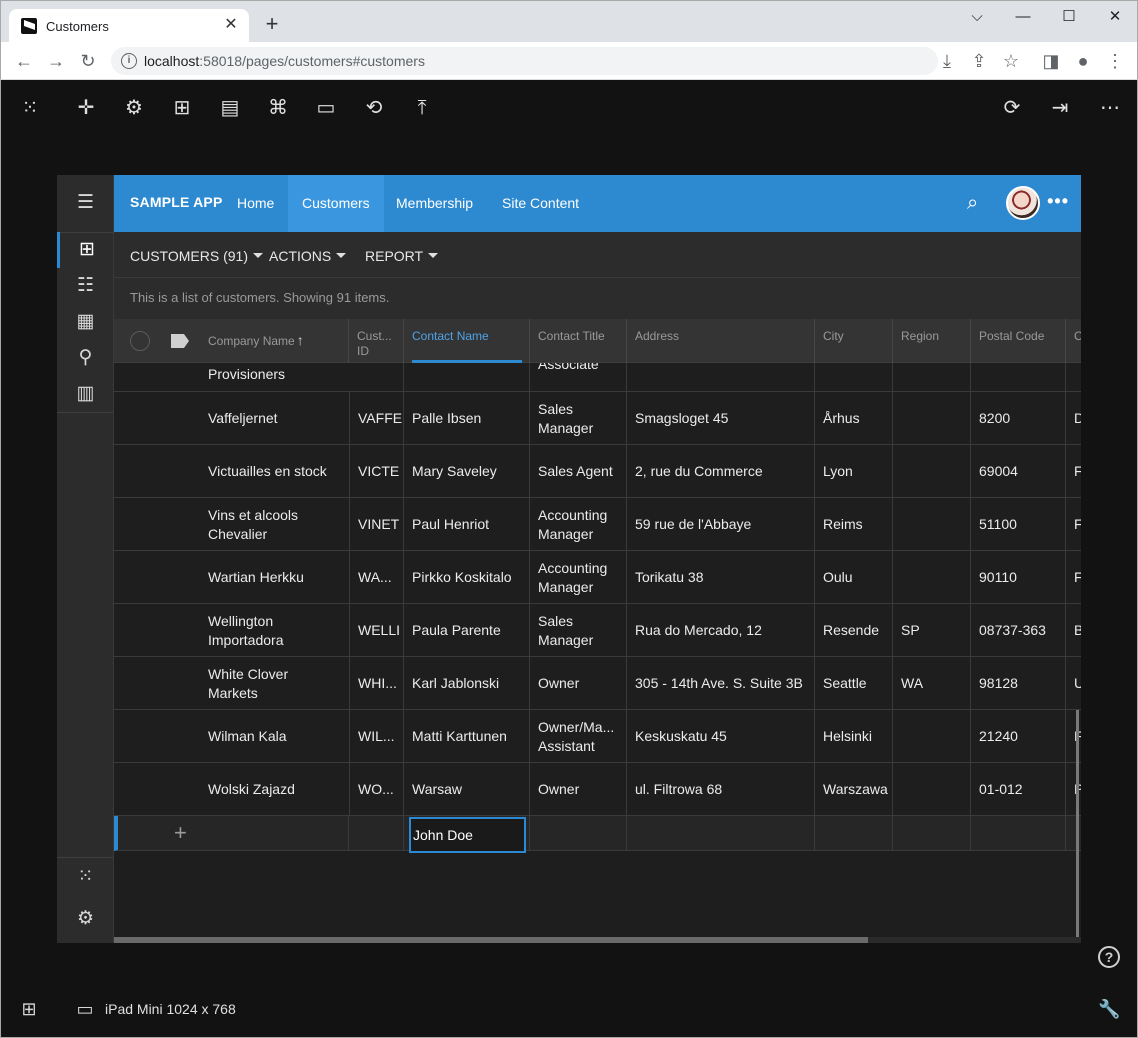  I want to click on help-icon: ?, so click(1109, 957).